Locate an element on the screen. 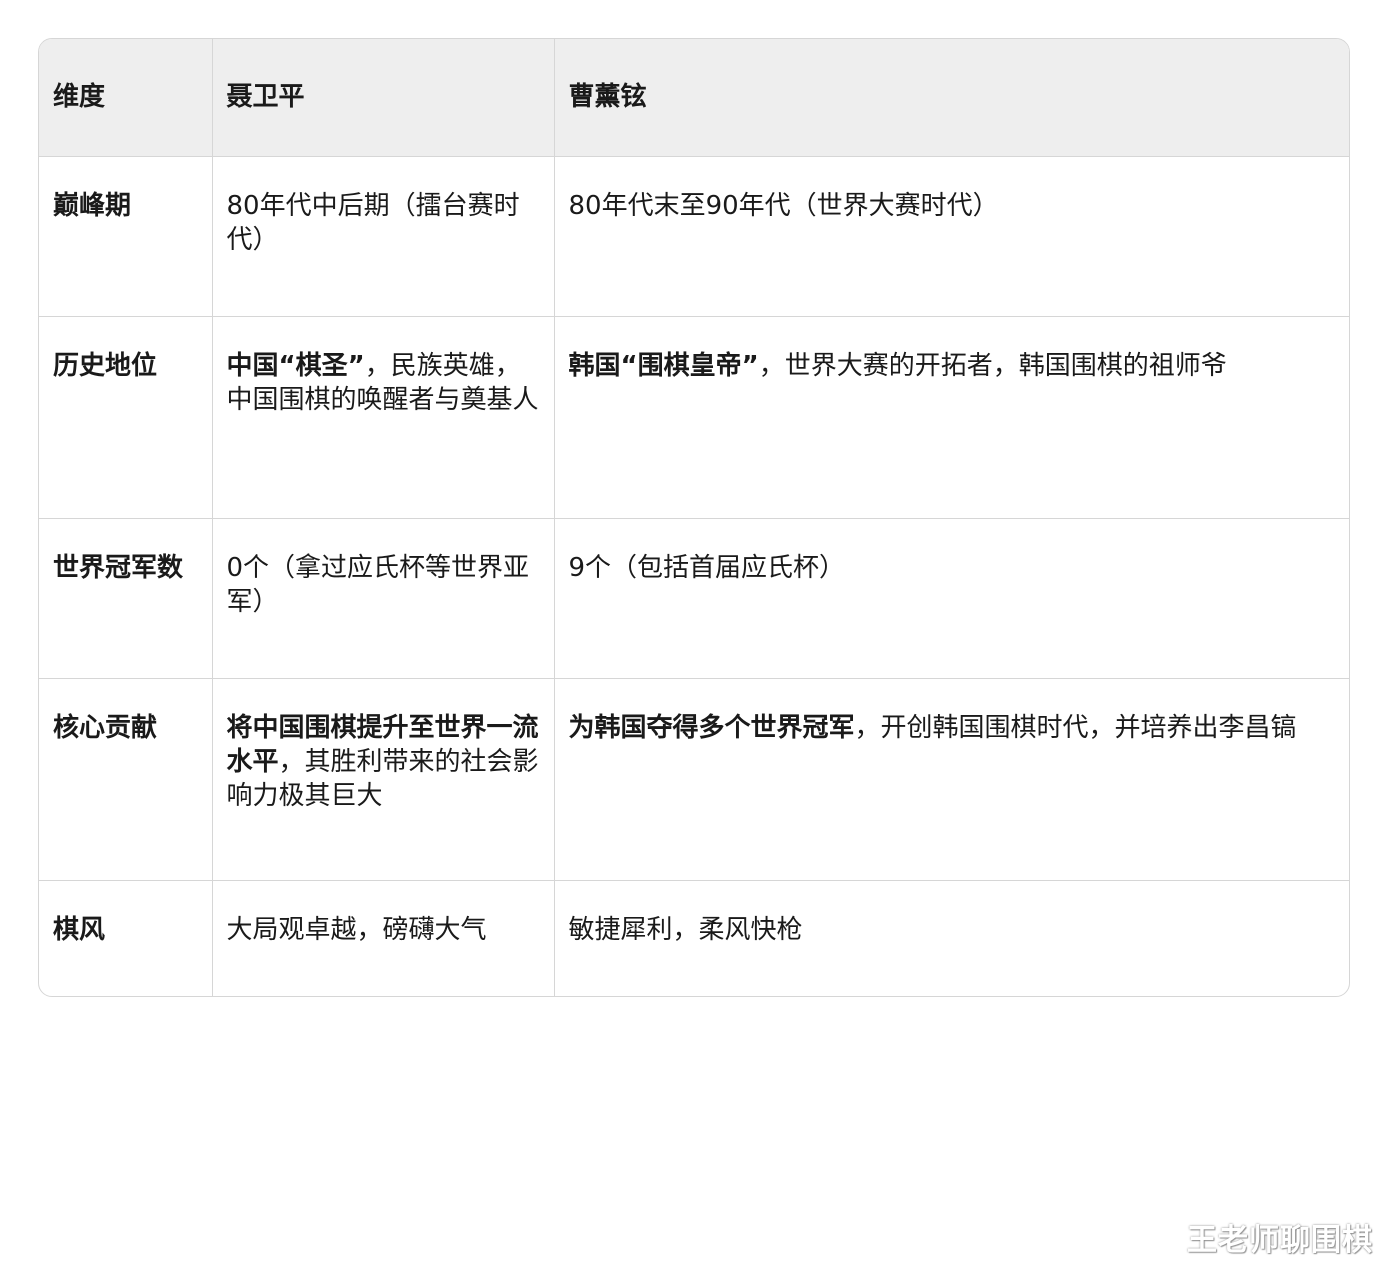 Image resolution: width=1389 pixels, height=1279 pixels. table-row-playing-style: 棋风 大局观卓越，磅礴大气 敏捷犀利，柔风快枪 is located at coordinates (694, 938).